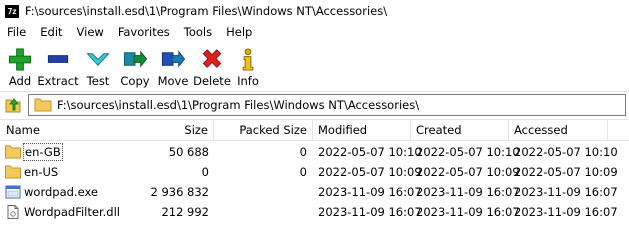  What do you see at coordinates (72, 212) in the screenshot?
I see `file-name: WordpadFilter.dll` at bounding box center [72, 212].